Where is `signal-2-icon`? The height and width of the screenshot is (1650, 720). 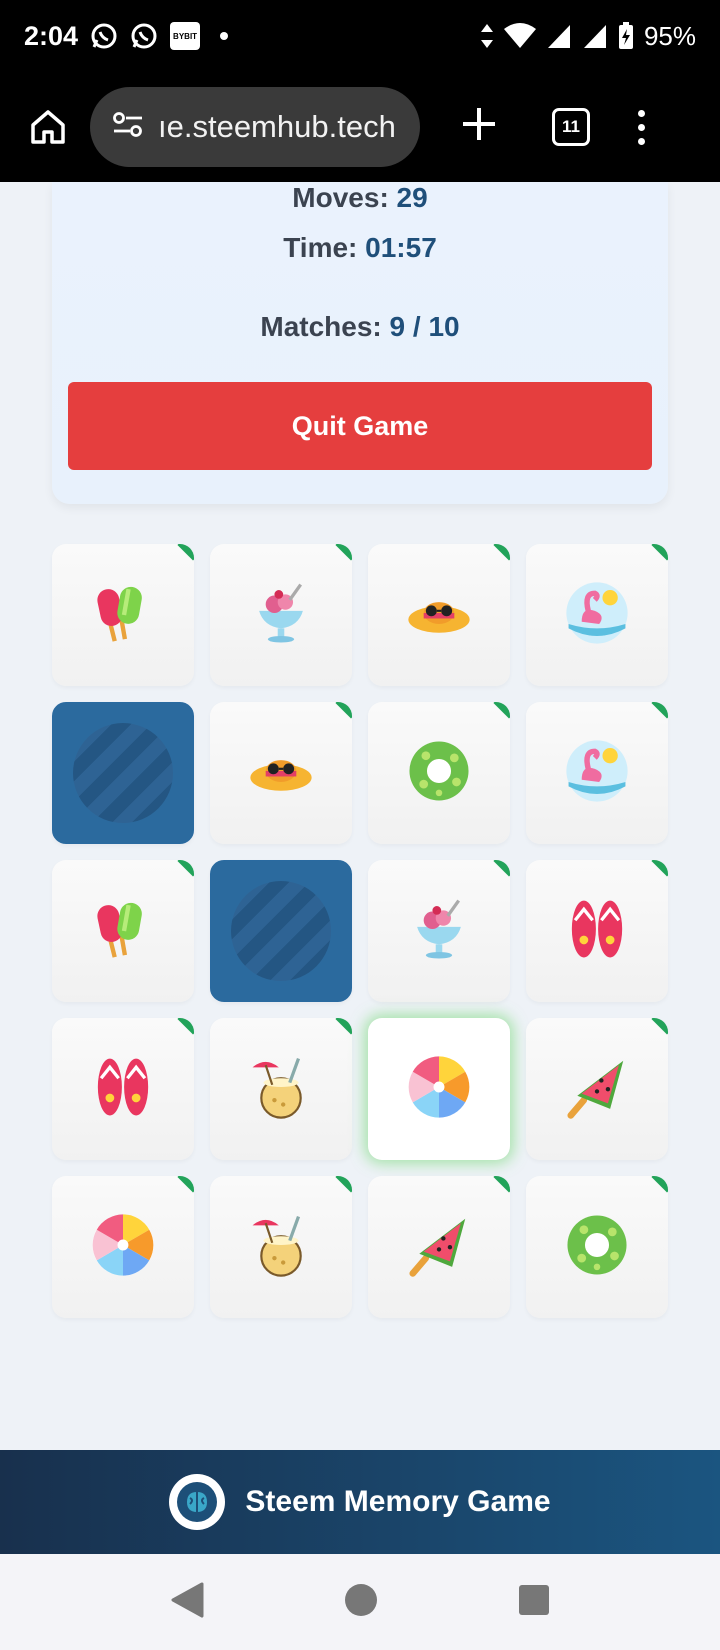 signal-2-icon is located at coordinates (595, 36).